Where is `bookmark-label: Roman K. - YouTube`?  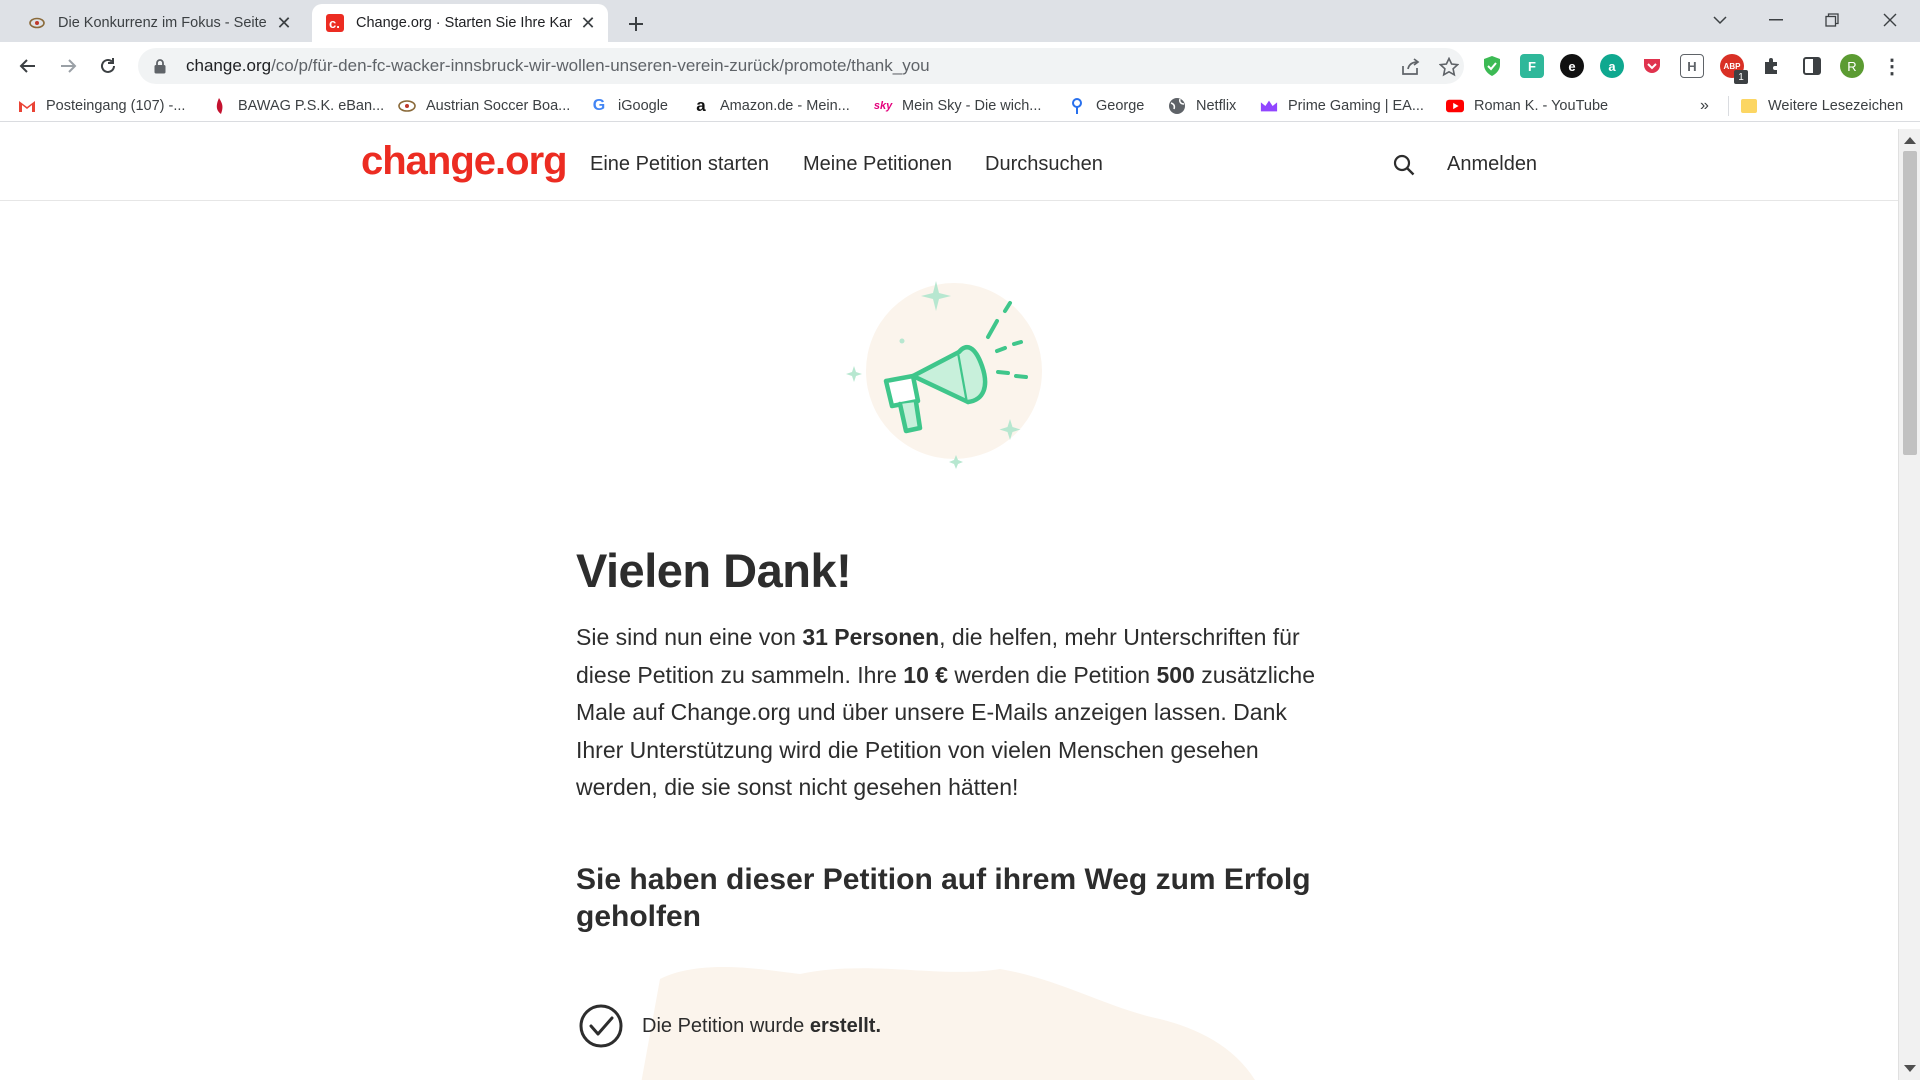 bookmark-label: Roman K. - YouTube is located at coordinates (1541, 106).